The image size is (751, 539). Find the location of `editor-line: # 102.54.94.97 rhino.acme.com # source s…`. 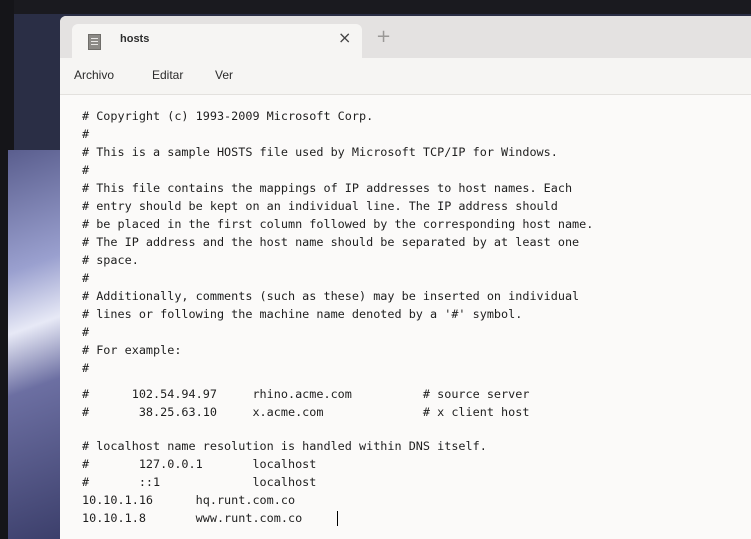

editor-line: # 102.54.94.97 rhino.acme.com # source s… is located at coordinates (306, 394).